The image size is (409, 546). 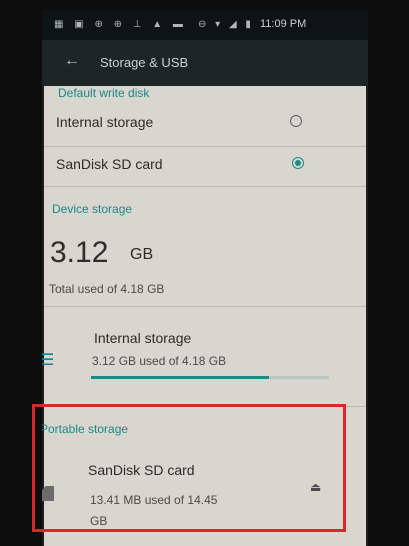 I want to click on option-label: Internal storage, so click(x=105, y=122).